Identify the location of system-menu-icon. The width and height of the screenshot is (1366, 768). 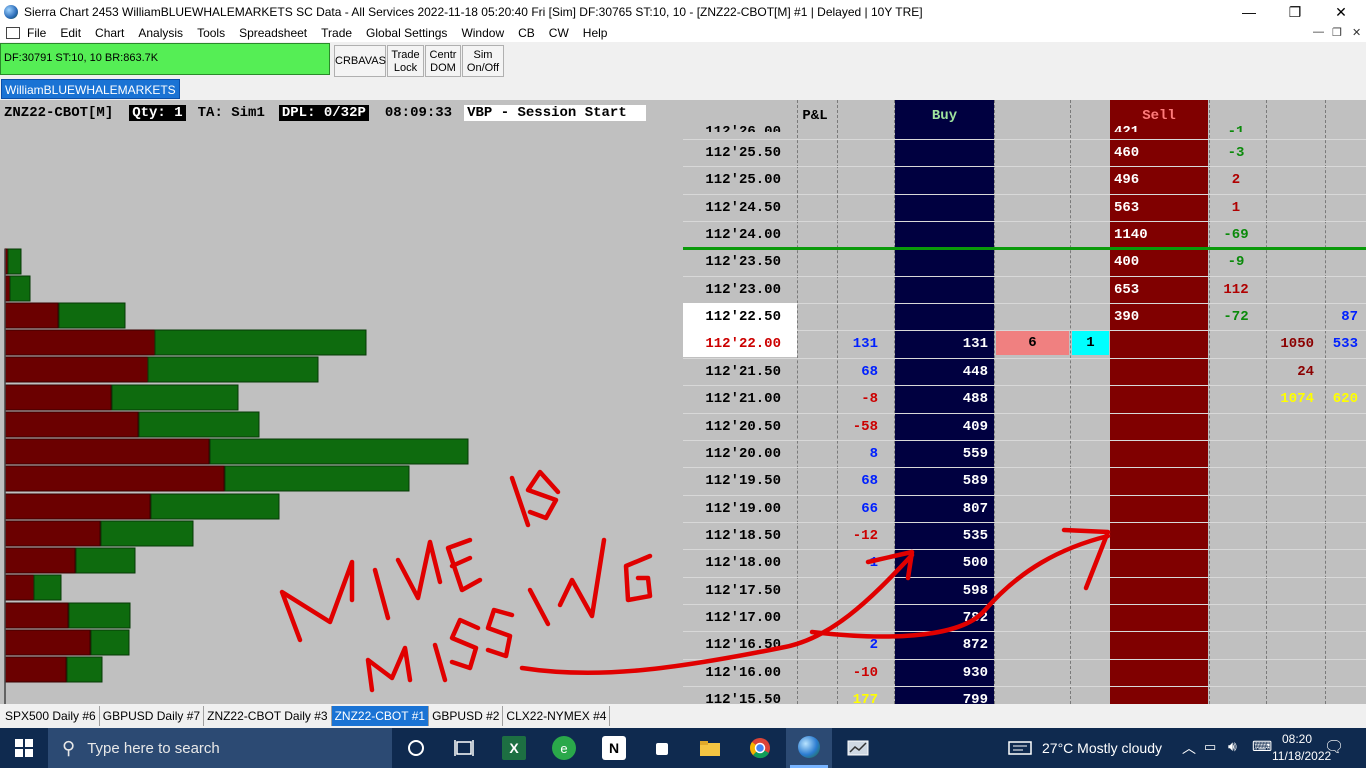
(13, 33).